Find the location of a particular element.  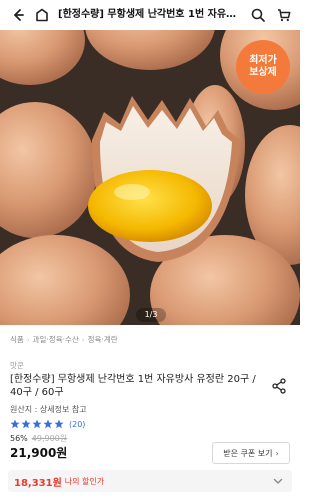

badge-line-1: 최저가 is located at coordinates (263, 60).